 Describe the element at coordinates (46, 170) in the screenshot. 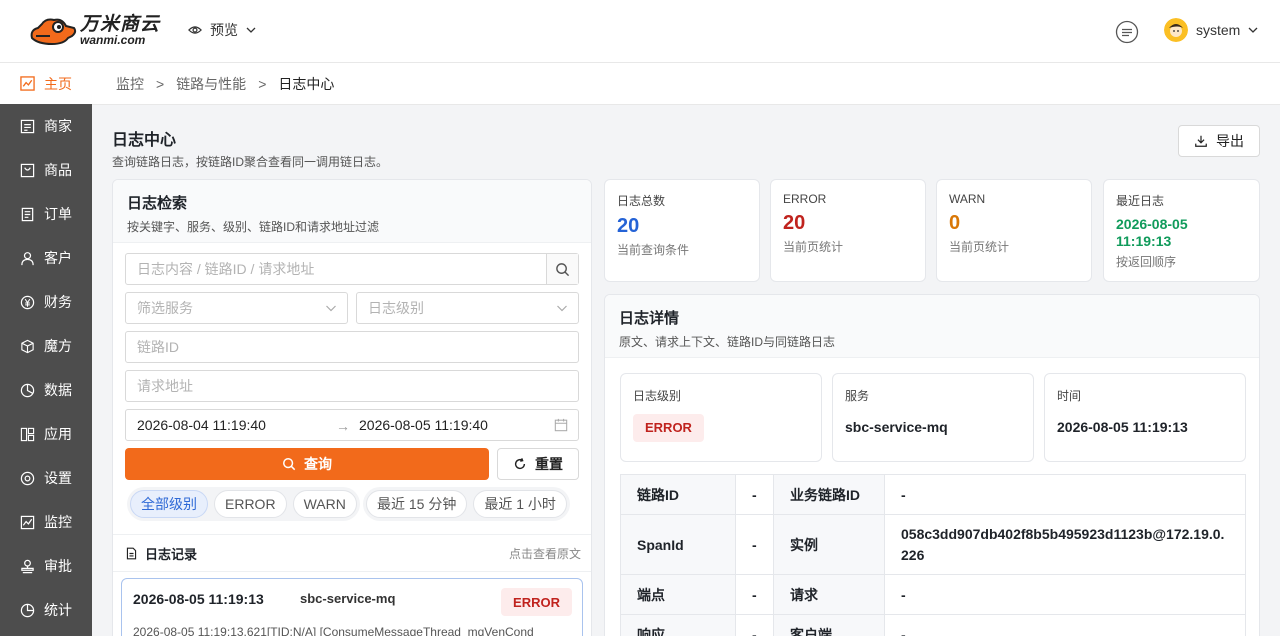

I see `sidebar-item-goods: 商品` at that location.